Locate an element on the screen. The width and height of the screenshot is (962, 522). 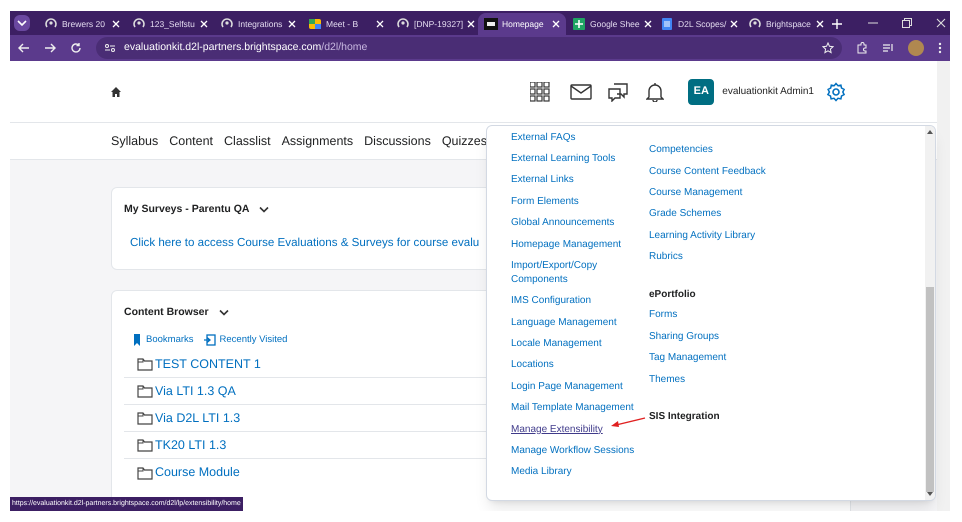
restore-icon is located at coordinates (907, 23).